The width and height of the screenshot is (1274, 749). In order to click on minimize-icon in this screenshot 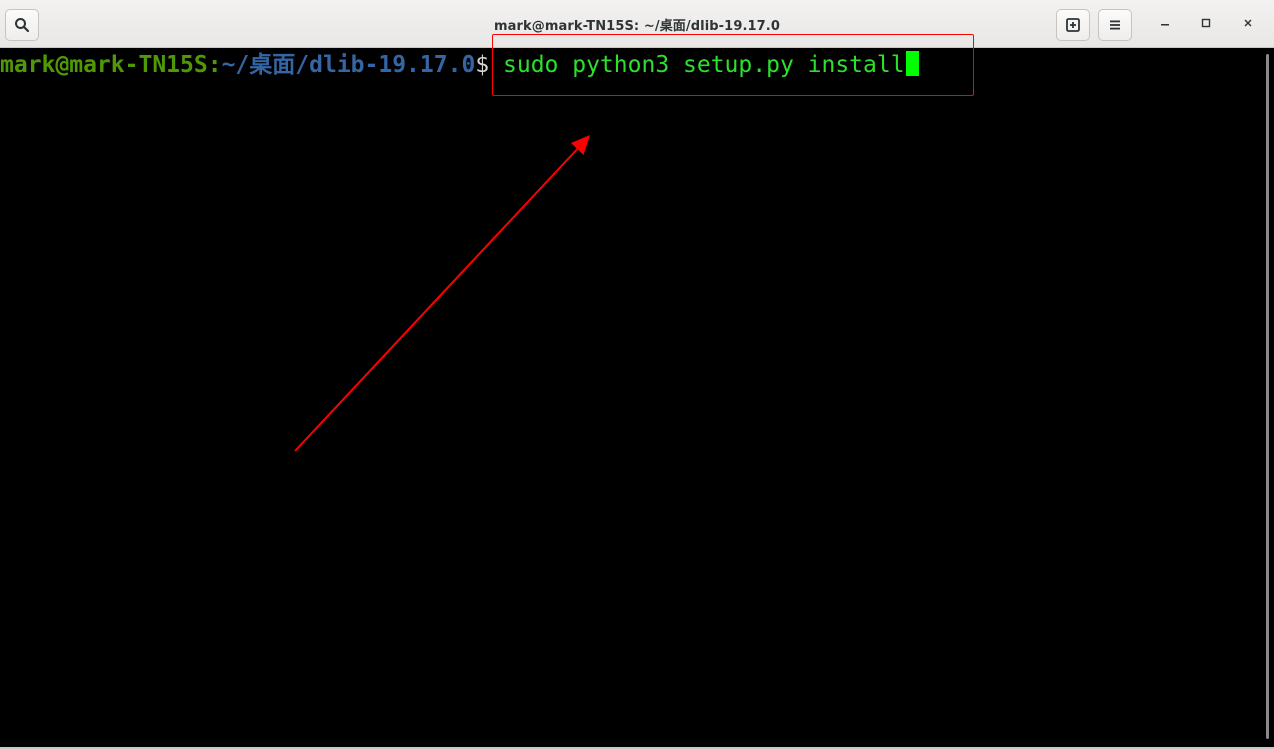, I will do `click(1165, 24)`.